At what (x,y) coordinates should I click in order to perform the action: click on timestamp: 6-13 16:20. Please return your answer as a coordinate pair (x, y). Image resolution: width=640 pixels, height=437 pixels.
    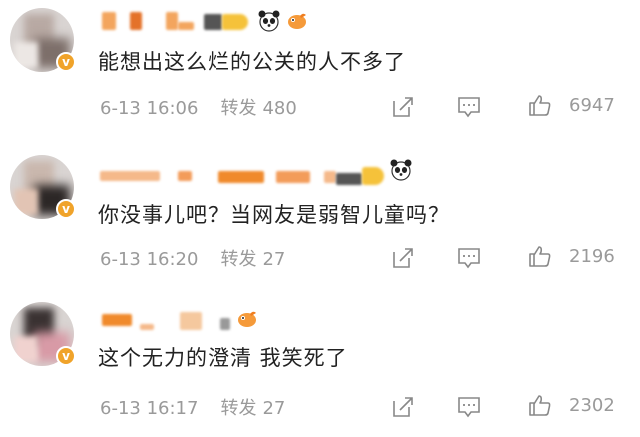
    Looking at the image, I should click on (149, 259).